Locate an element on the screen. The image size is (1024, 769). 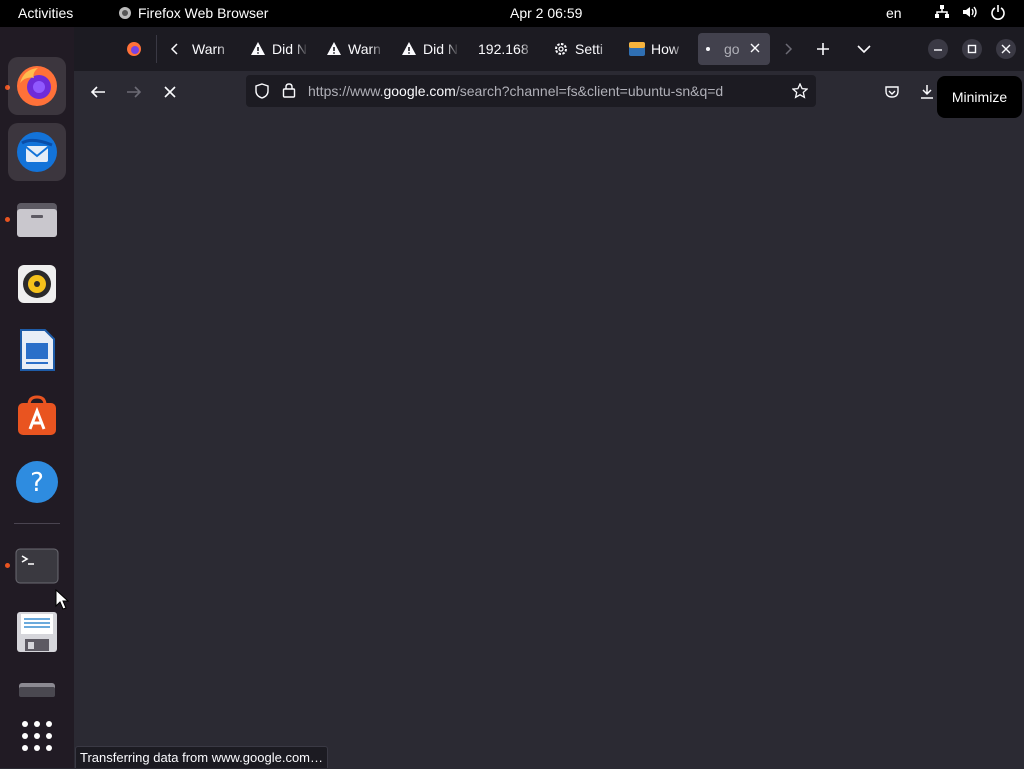
libreoffice-writer-icon is located at coordinates (37, 350).